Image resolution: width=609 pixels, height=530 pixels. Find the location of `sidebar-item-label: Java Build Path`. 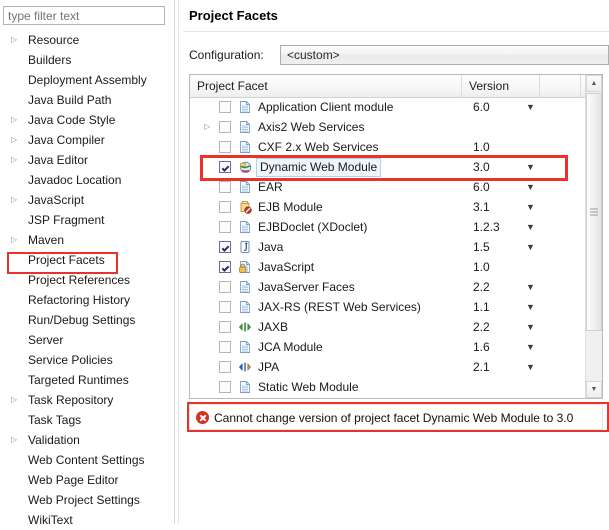

sidebar-item-label: Java Build Path is located at coordinates (70, 100).